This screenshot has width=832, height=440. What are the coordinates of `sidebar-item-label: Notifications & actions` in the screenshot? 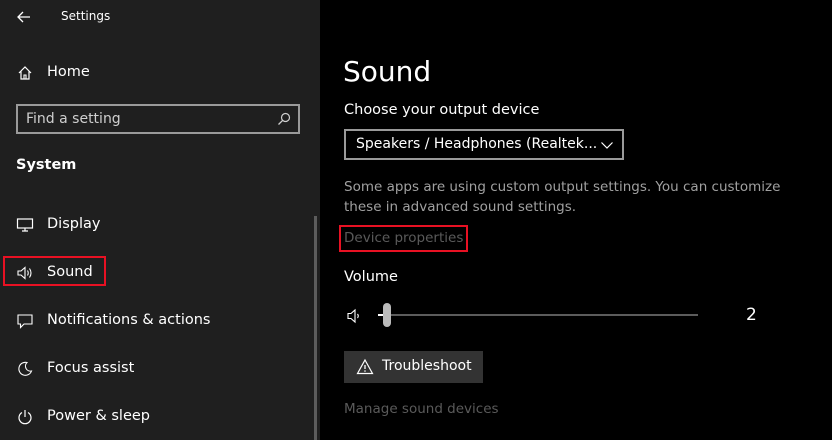 It's located at (129, 320).